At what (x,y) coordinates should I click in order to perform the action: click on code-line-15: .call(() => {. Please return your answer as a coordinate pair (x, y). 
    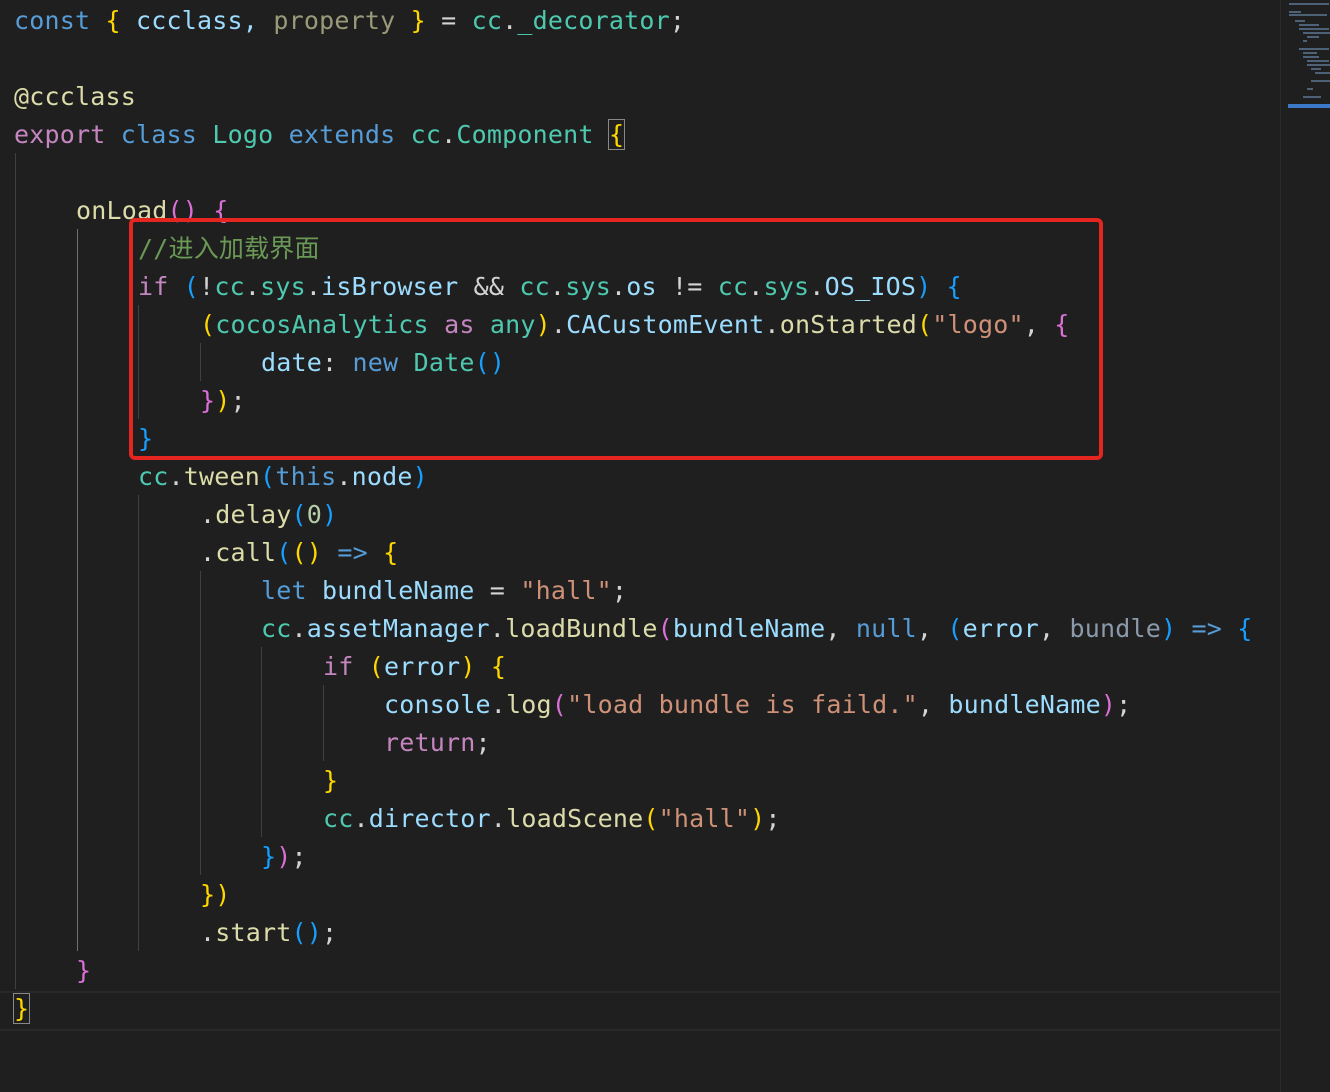
    Looking at the image, I should click on (299, 553).